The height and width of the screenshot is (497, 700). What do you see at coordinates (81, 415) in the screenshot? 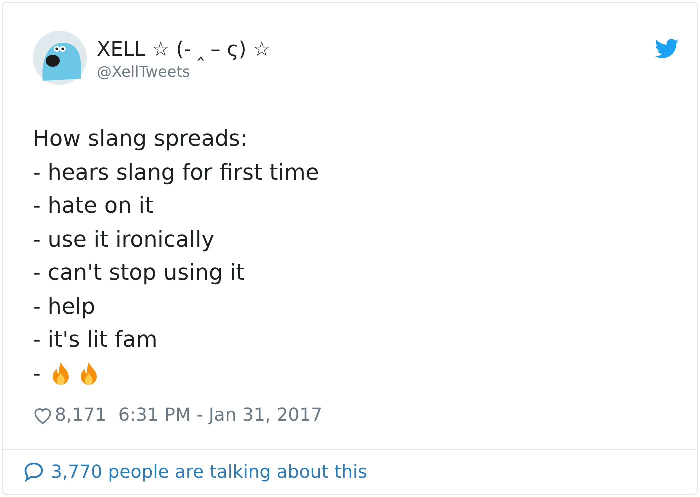
I see `like-count: 8,171` at bounding box center [81, 415].